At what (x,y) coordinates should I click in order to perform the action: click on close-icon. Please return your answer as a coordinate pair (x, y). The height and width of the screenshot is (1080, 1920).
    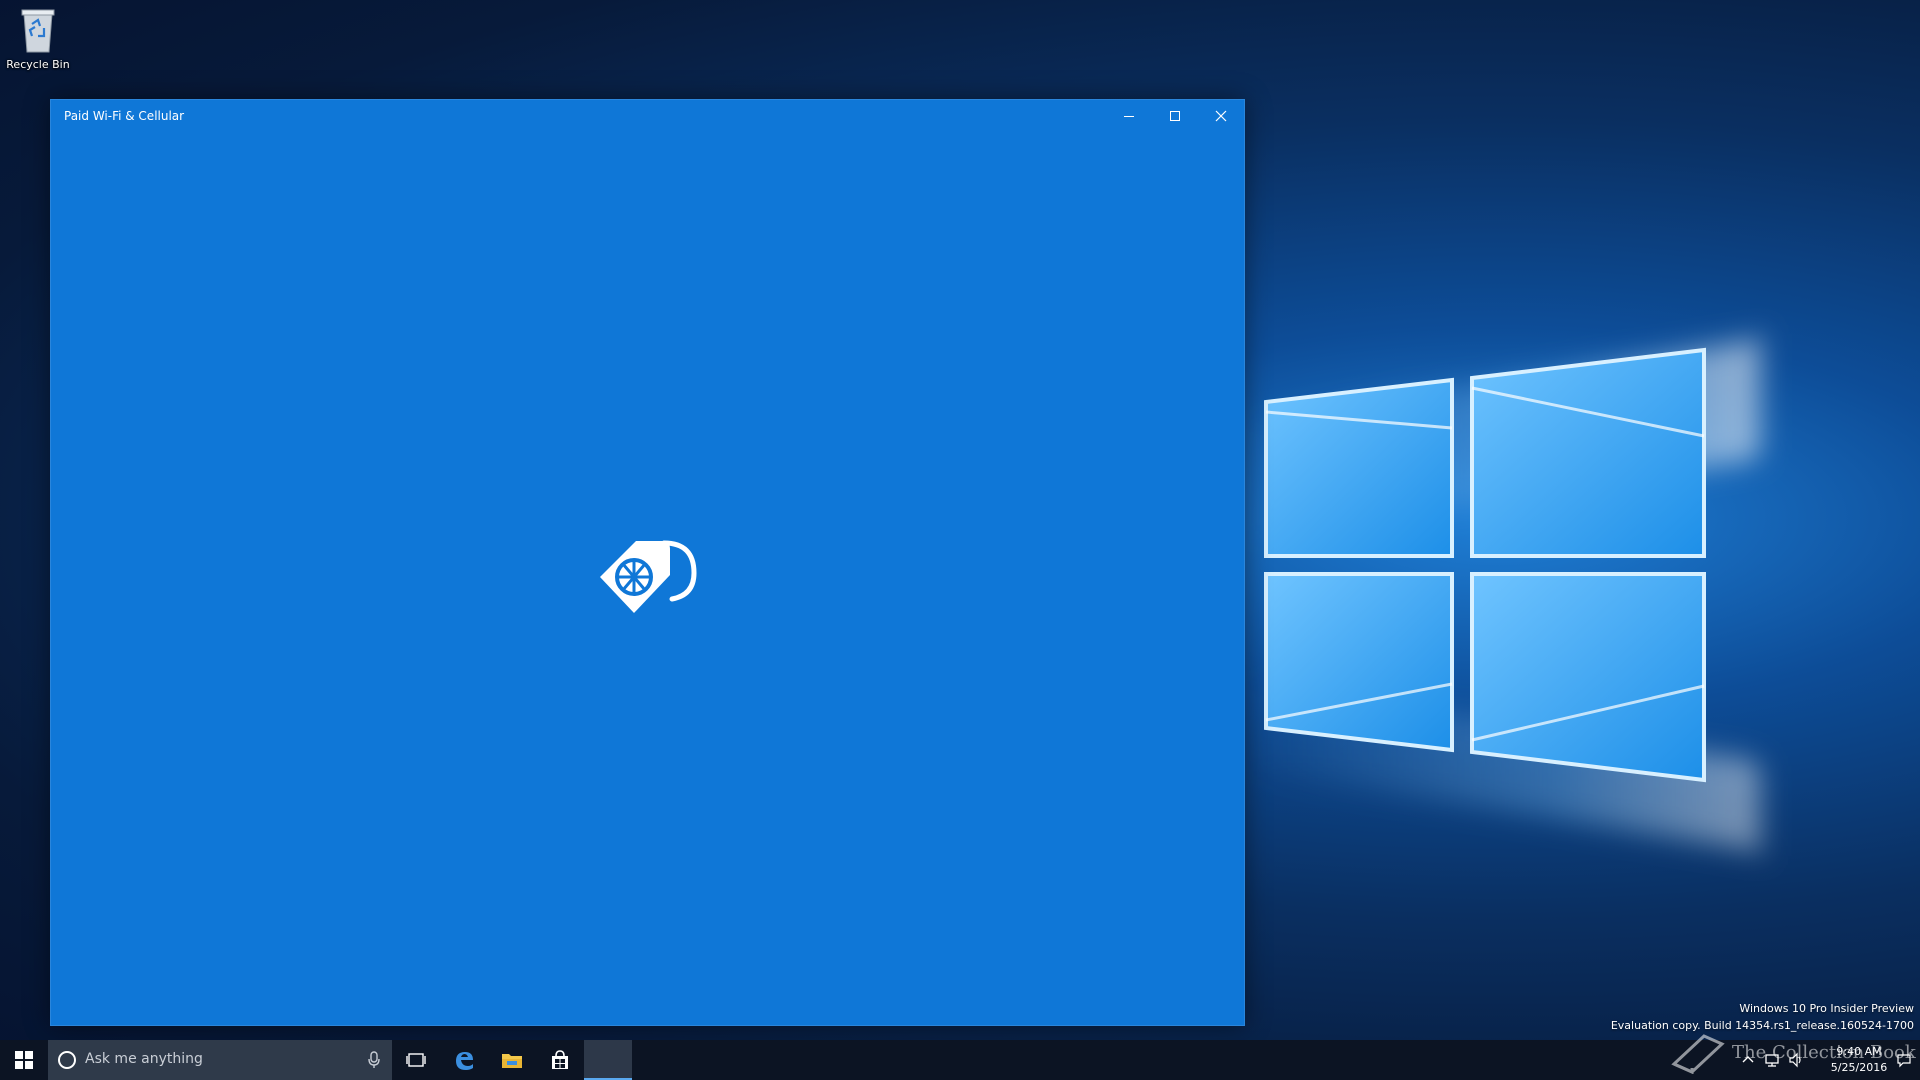
    Looking at the image, I should click on (1221, 116).